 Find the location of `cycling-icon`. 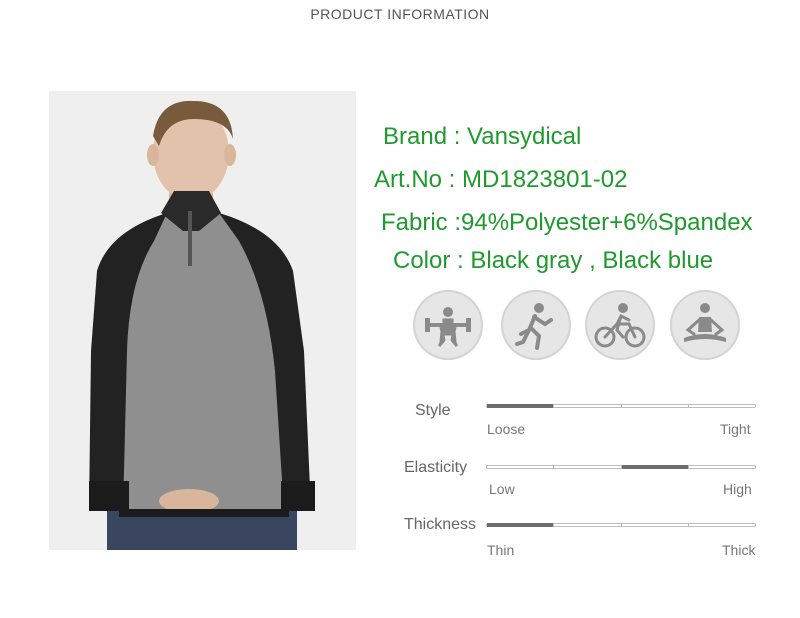

cycling-icon is located at coordinates (620, 325).